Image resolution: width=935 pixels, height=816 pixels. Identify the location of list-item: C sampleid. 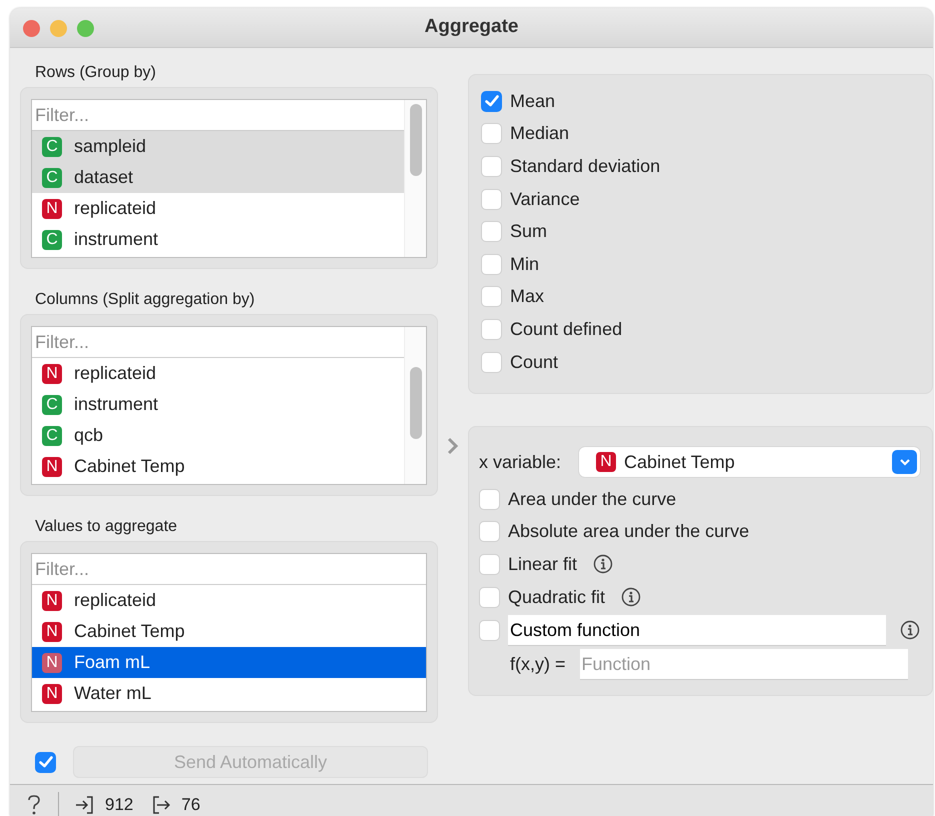
(218, 146).